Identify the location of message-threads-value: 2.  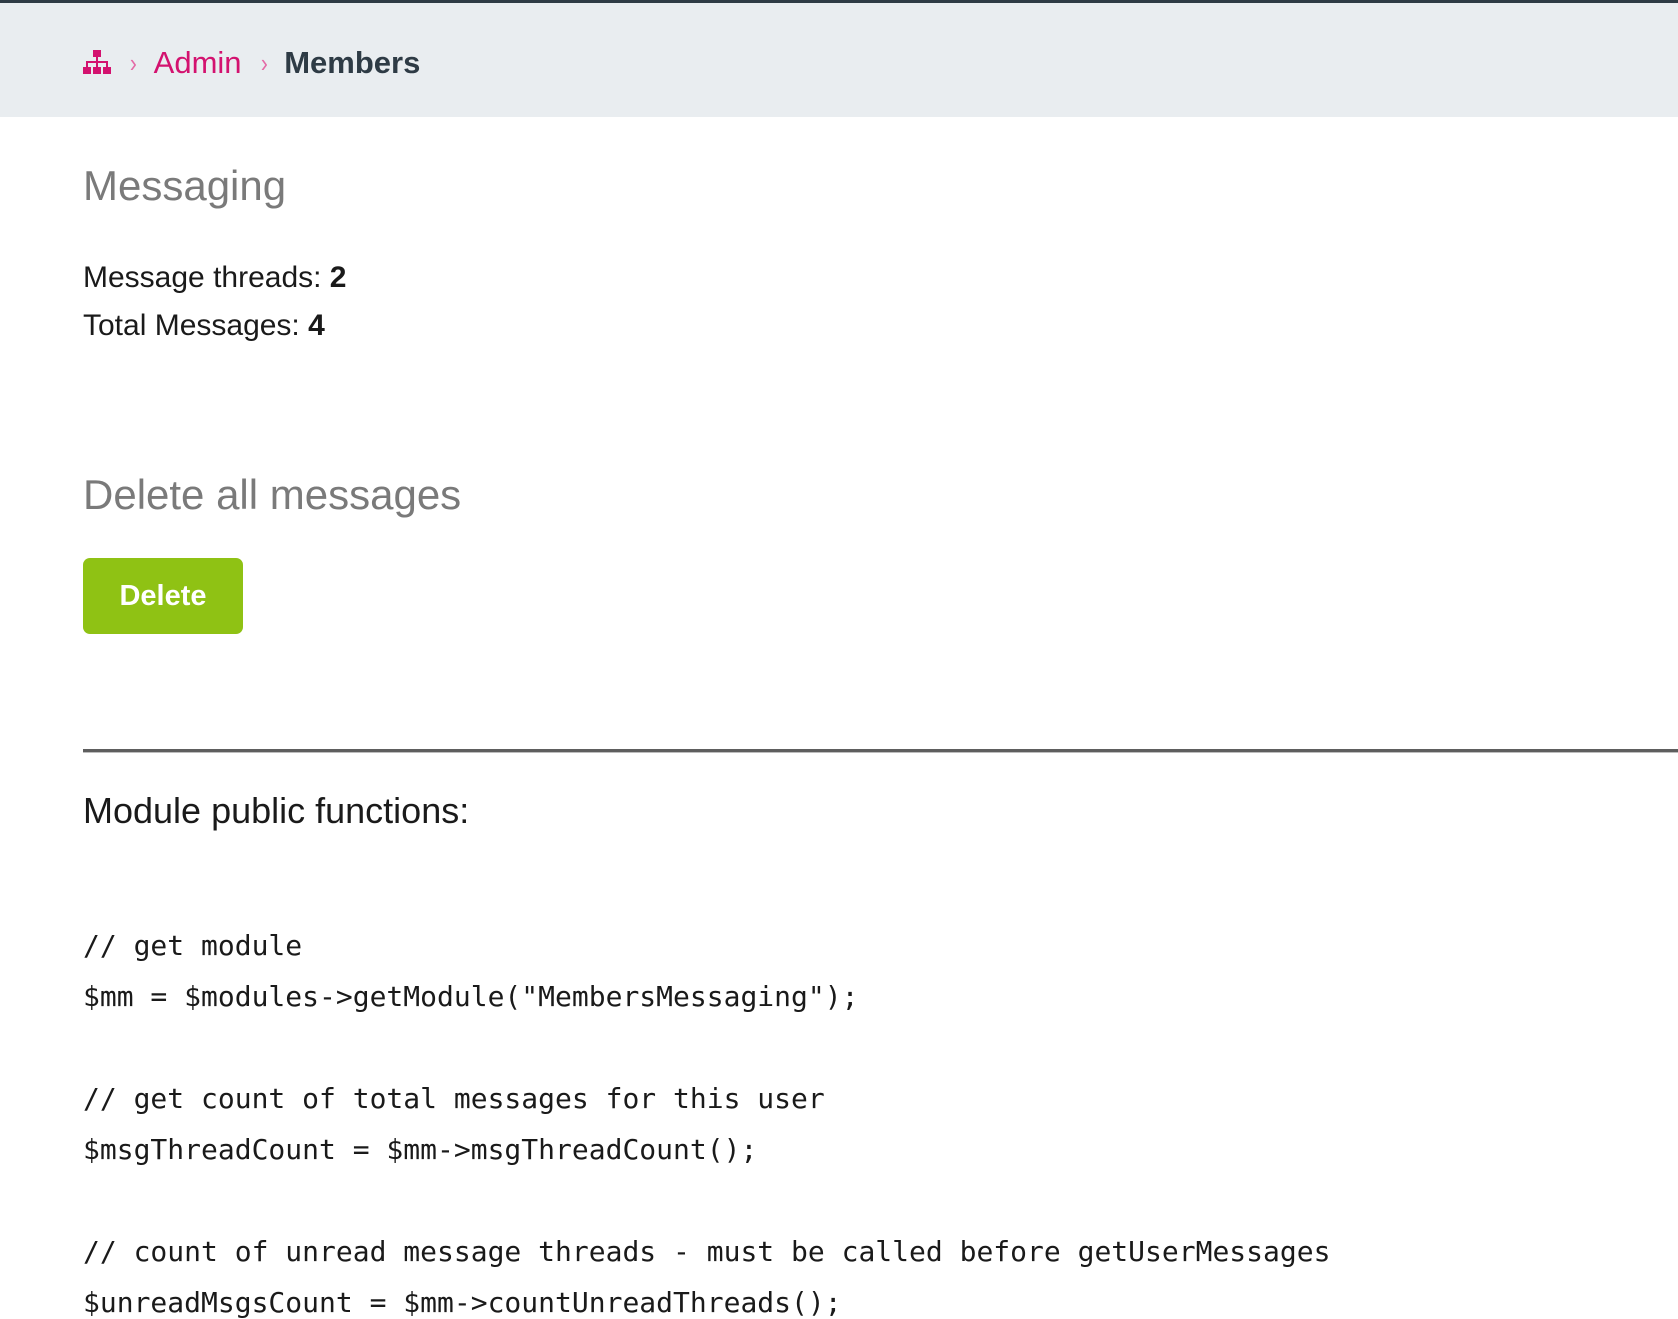
(338, 277).